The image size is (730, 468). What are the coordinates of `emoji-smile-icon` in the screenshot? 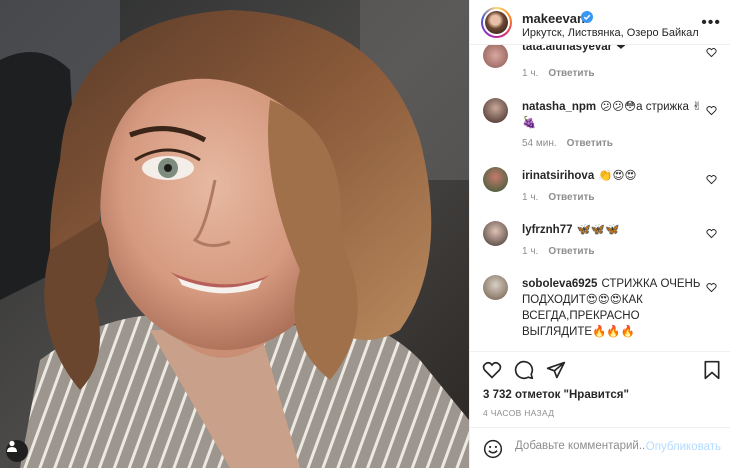 It's located at (493, 449).